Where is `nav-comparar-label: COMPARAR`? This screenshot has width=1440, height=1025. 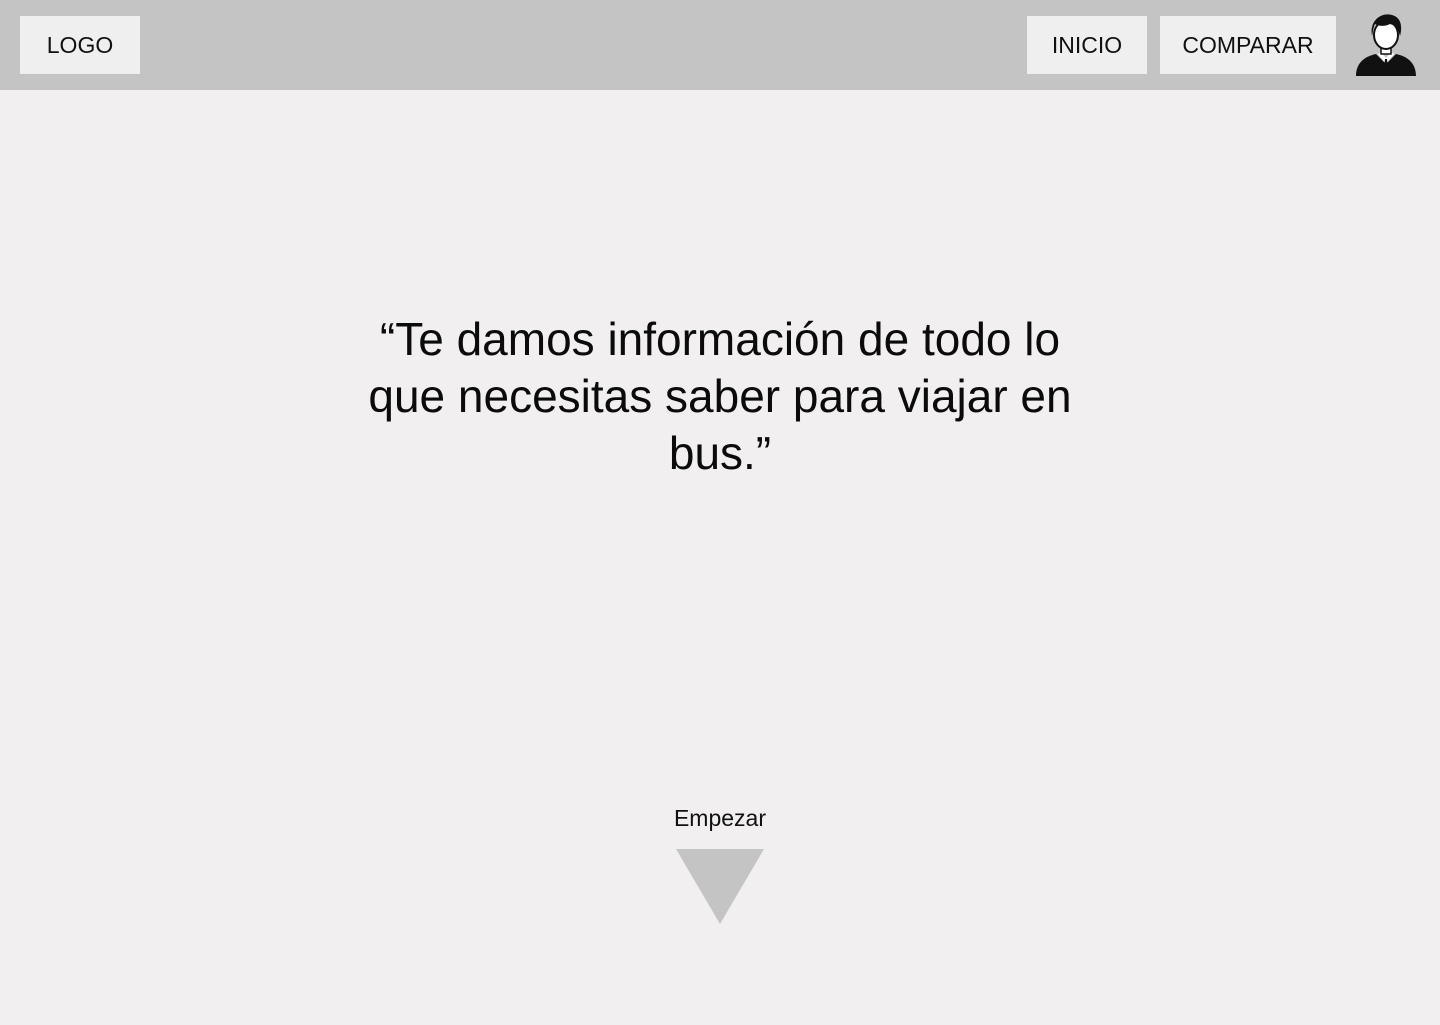 nav-comparar-label: COMPARAR is located at coordinates (1248, 44).